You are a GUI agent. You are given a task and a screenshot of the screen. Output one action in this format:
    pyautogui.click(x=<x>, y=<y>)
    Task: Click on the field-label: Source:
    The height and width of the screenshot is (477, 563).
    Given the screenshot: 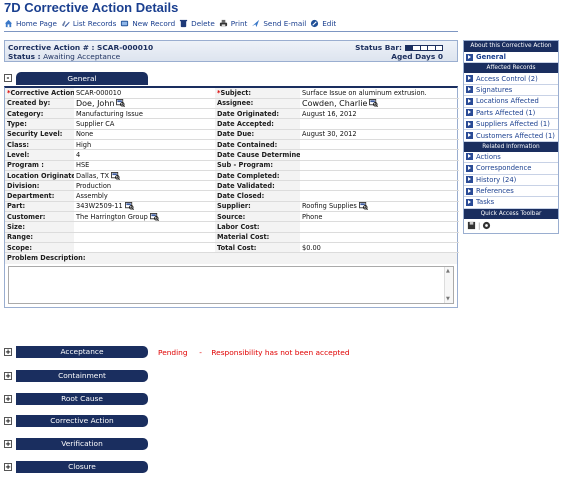 What is the action you would take?
    pyautogui.click(x=257, y=217)
    